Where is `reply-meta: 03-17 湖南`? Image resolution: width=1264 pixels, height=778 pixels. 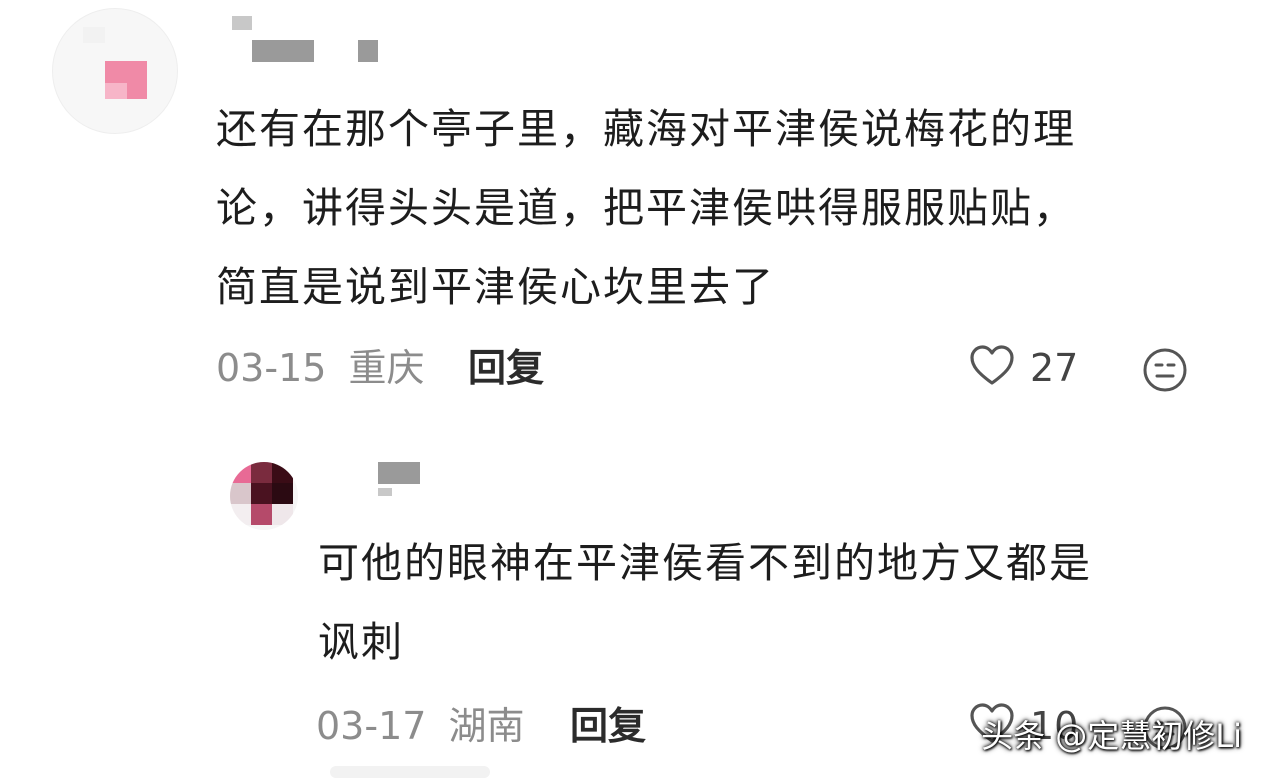
reply-meta: 03-17 湖南 is located at coordinates (420, 726).